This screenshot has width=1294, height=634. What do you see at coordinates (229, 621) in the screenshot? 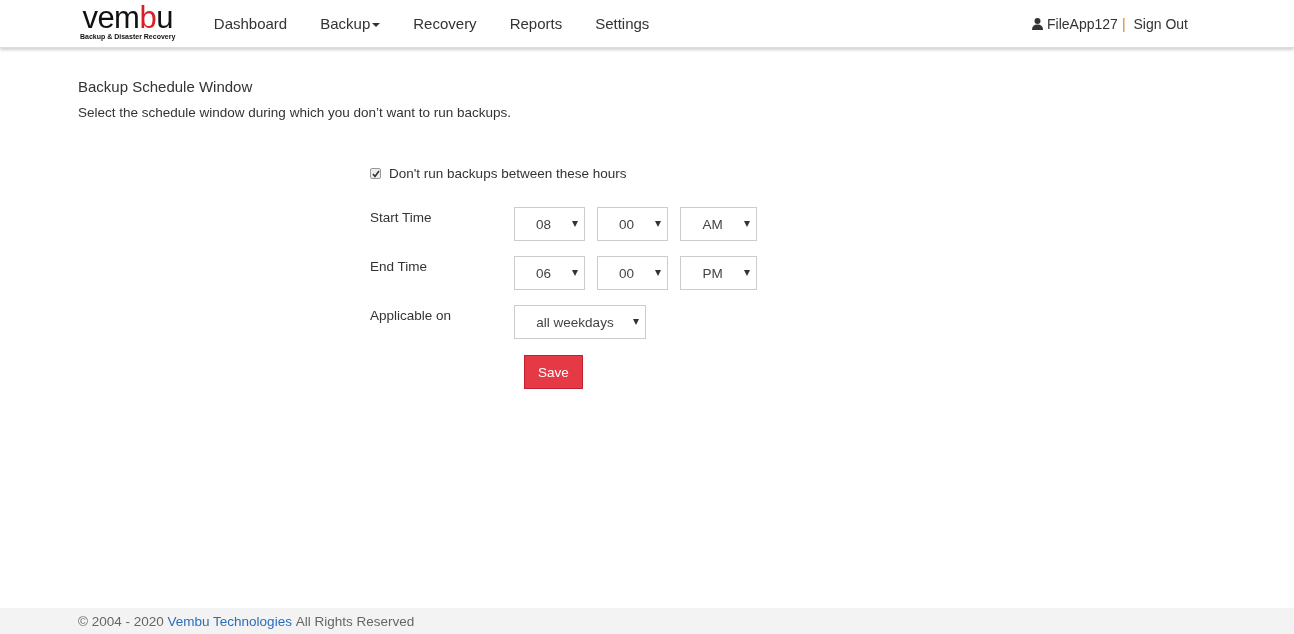
I see `company-link: Vembu Technologies` at bounding box center [229, 621].